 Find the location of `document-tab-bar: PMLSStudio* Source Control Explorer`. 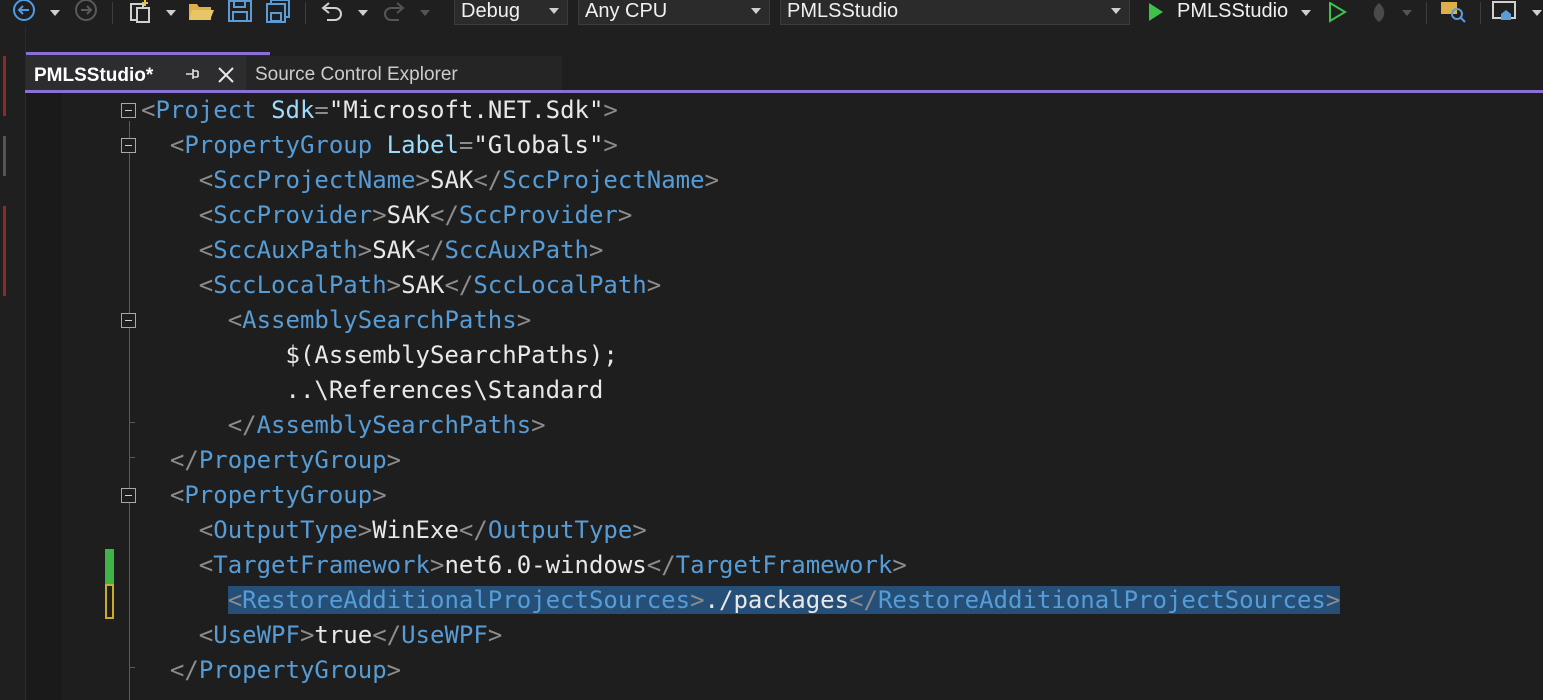

document-tab-bar: PMLSStudio* Source Control Explorer is located at coordinates (784, 72).